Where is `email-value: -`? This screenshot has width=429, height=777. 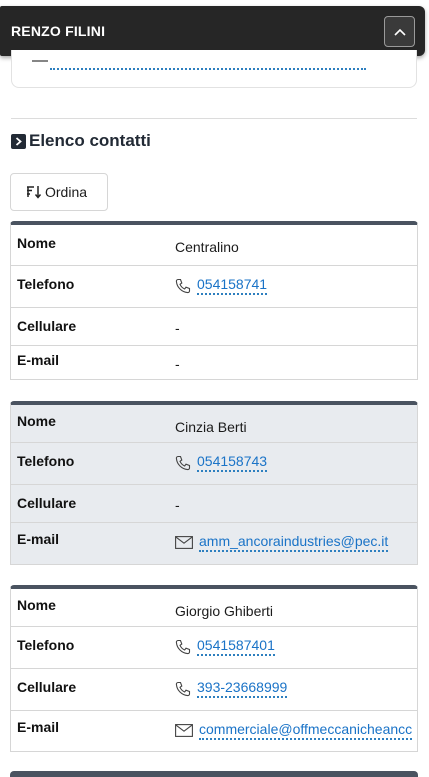
email-value: - is located at coordinates (177, 364).